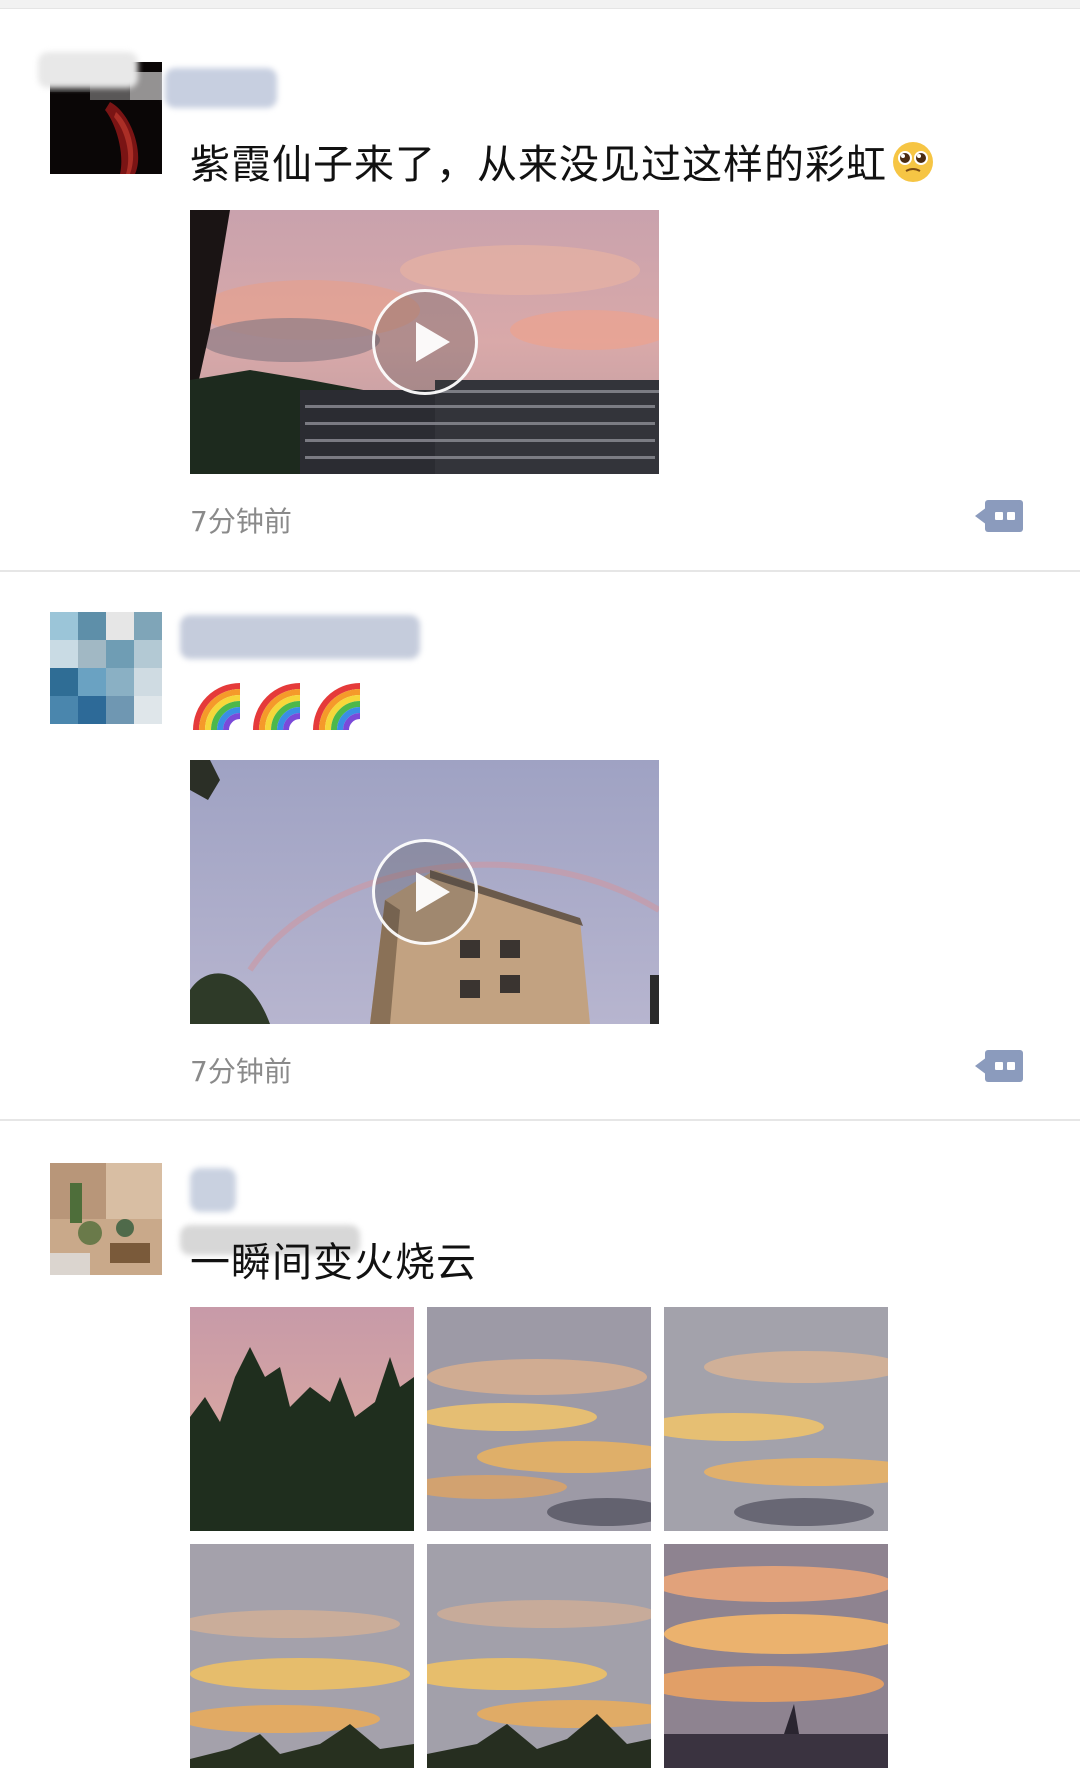 The height and width of the screenshot is (1768, 1080). I want to click on post-text: 紫霞仙子来了，从来没见过这样的彩虹, so click(562, 161).